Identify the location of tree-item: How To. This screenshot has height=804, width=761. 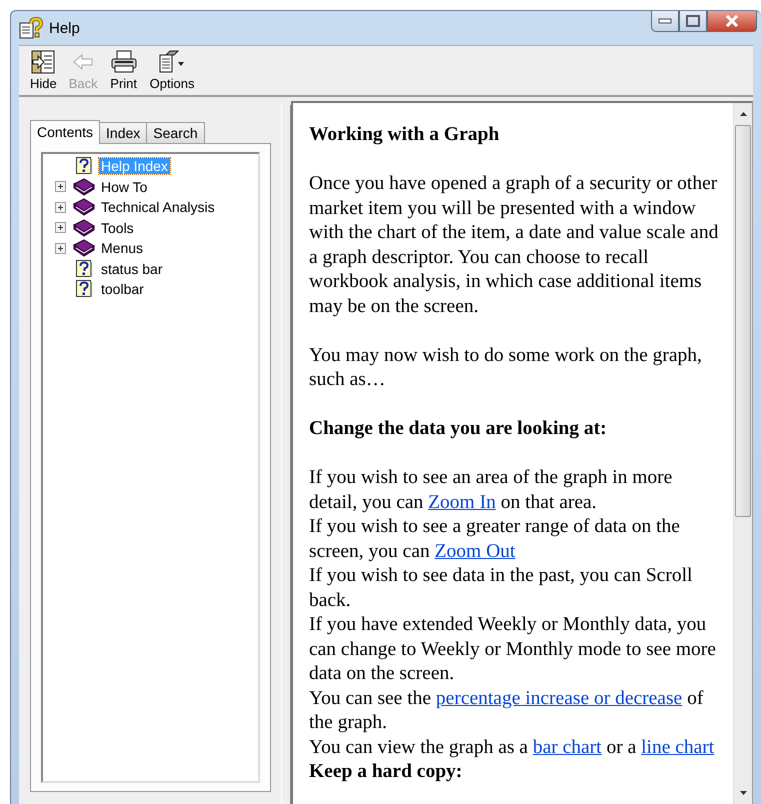
(124, 186).